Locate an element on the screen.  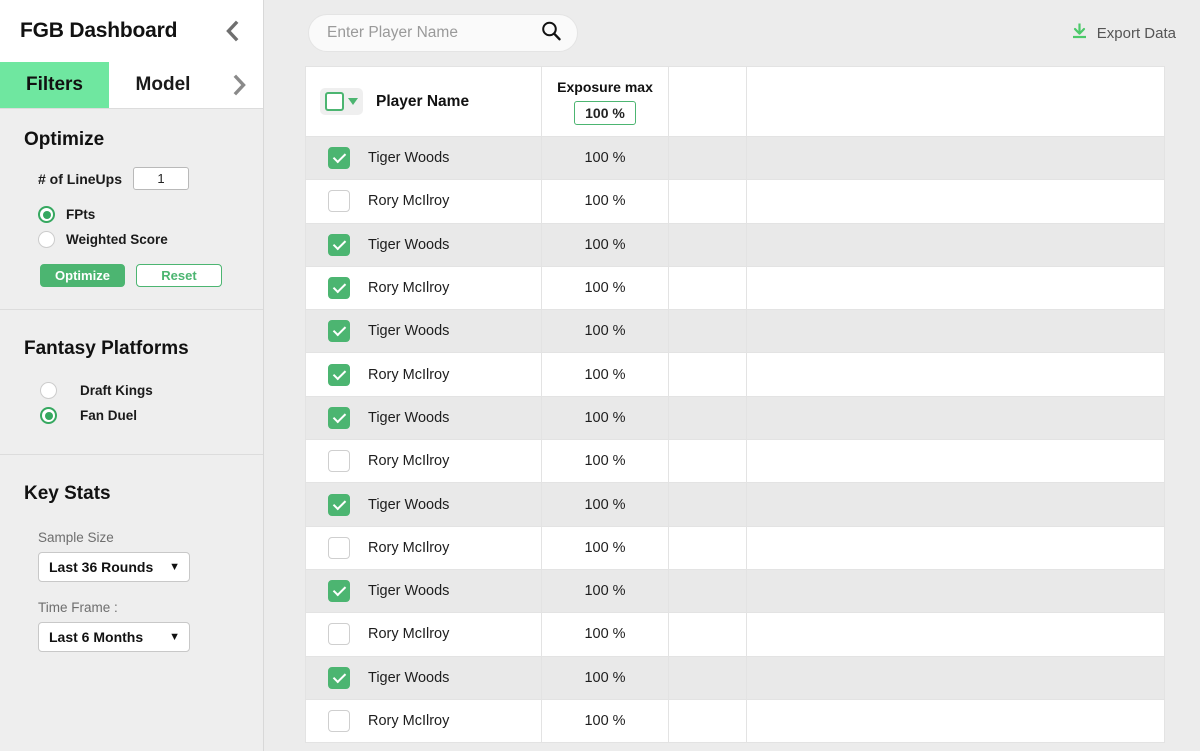
sample-size-select: Last 36 Rounds ▼ is located at coordinates (114, 567).